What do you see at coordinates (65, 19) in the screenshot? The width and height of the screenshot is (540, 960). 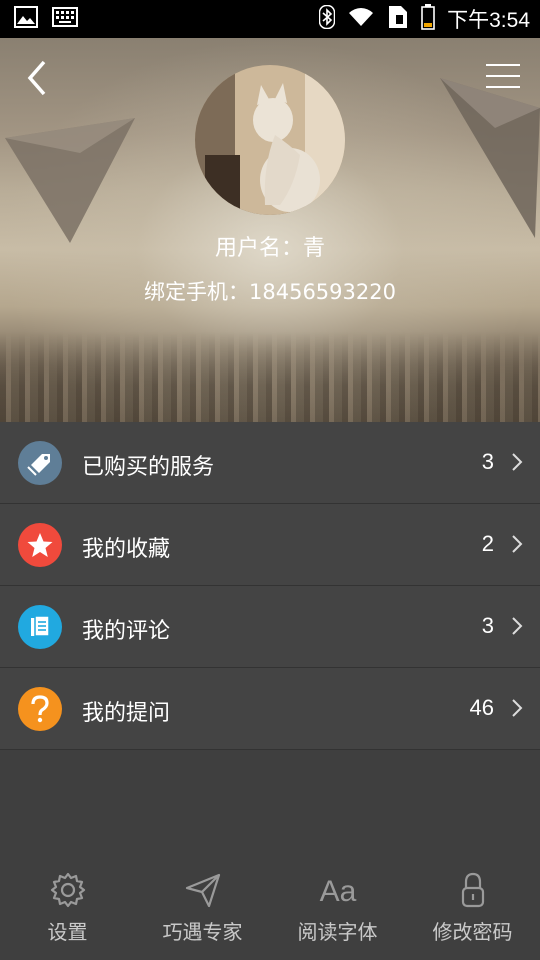 I see `keyboard-icon` at bounding box center [65, 19].